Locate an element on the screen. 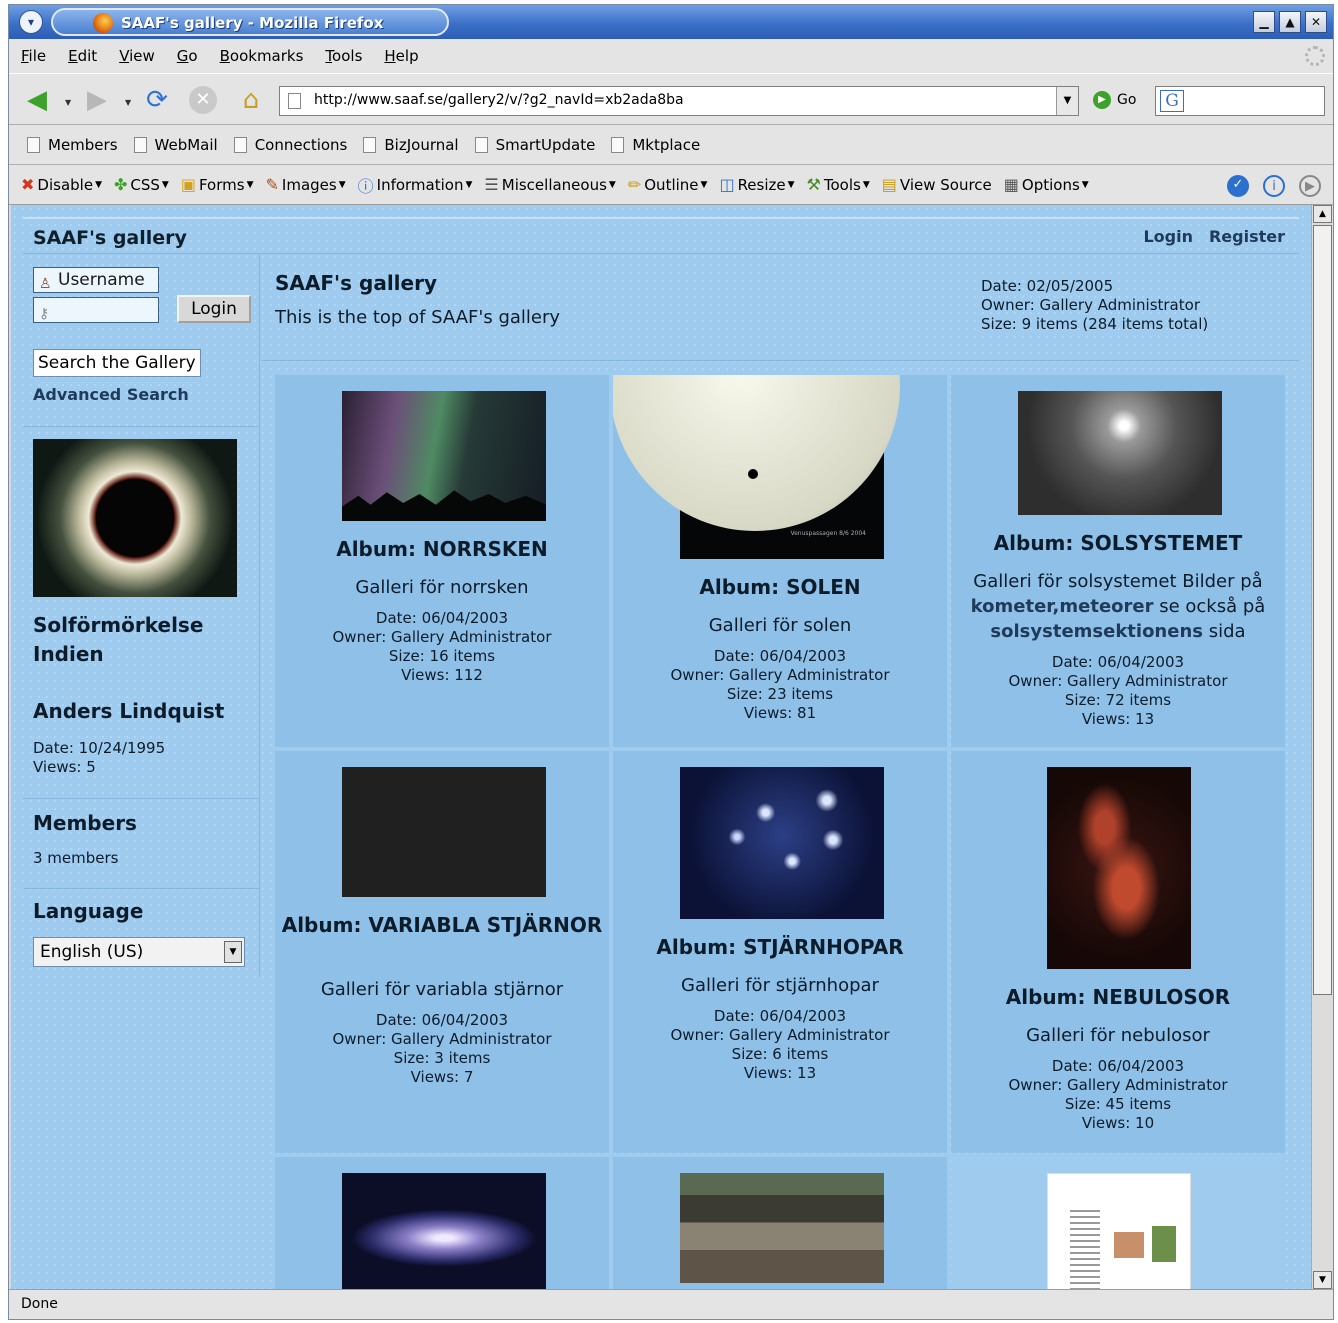 The height and width of the screenshot is (1323, 1338). thumbnail-group-photo is located at coordinates (782, 1228).